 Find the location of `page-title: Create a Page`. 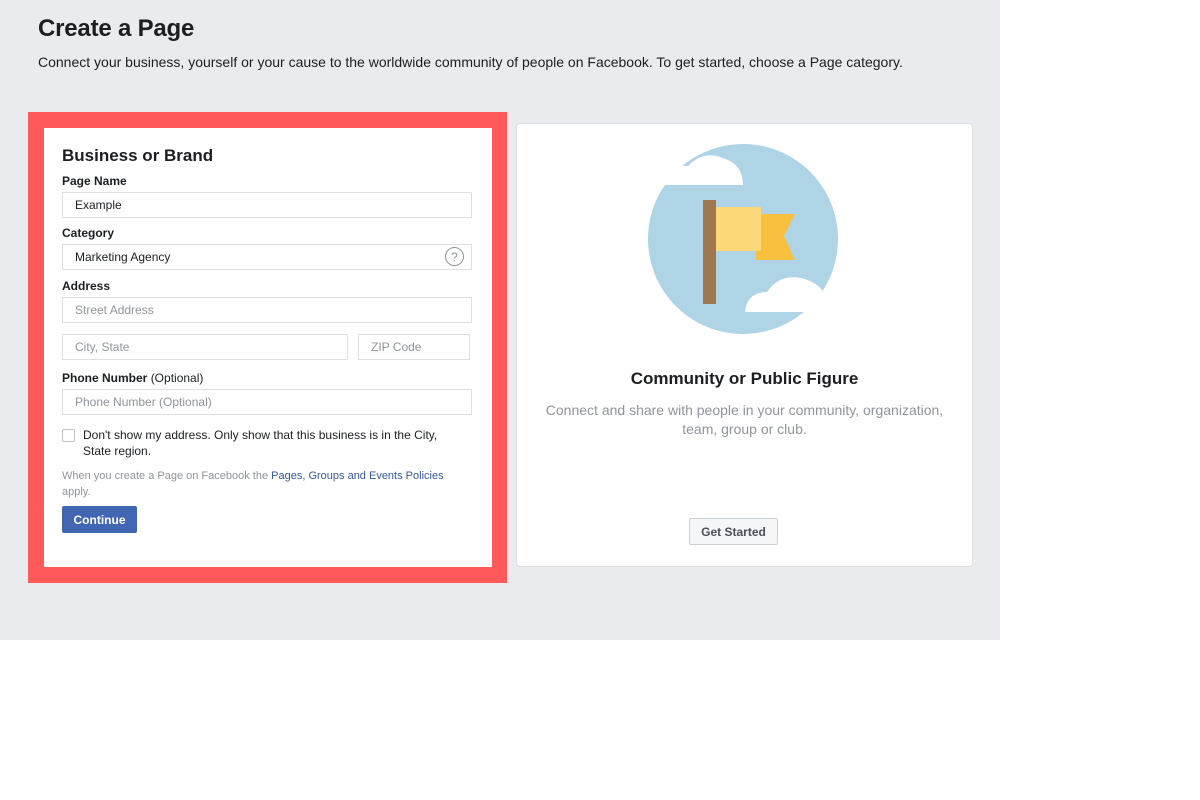

page-title: Create a Page is located at coordinates (116, 28).